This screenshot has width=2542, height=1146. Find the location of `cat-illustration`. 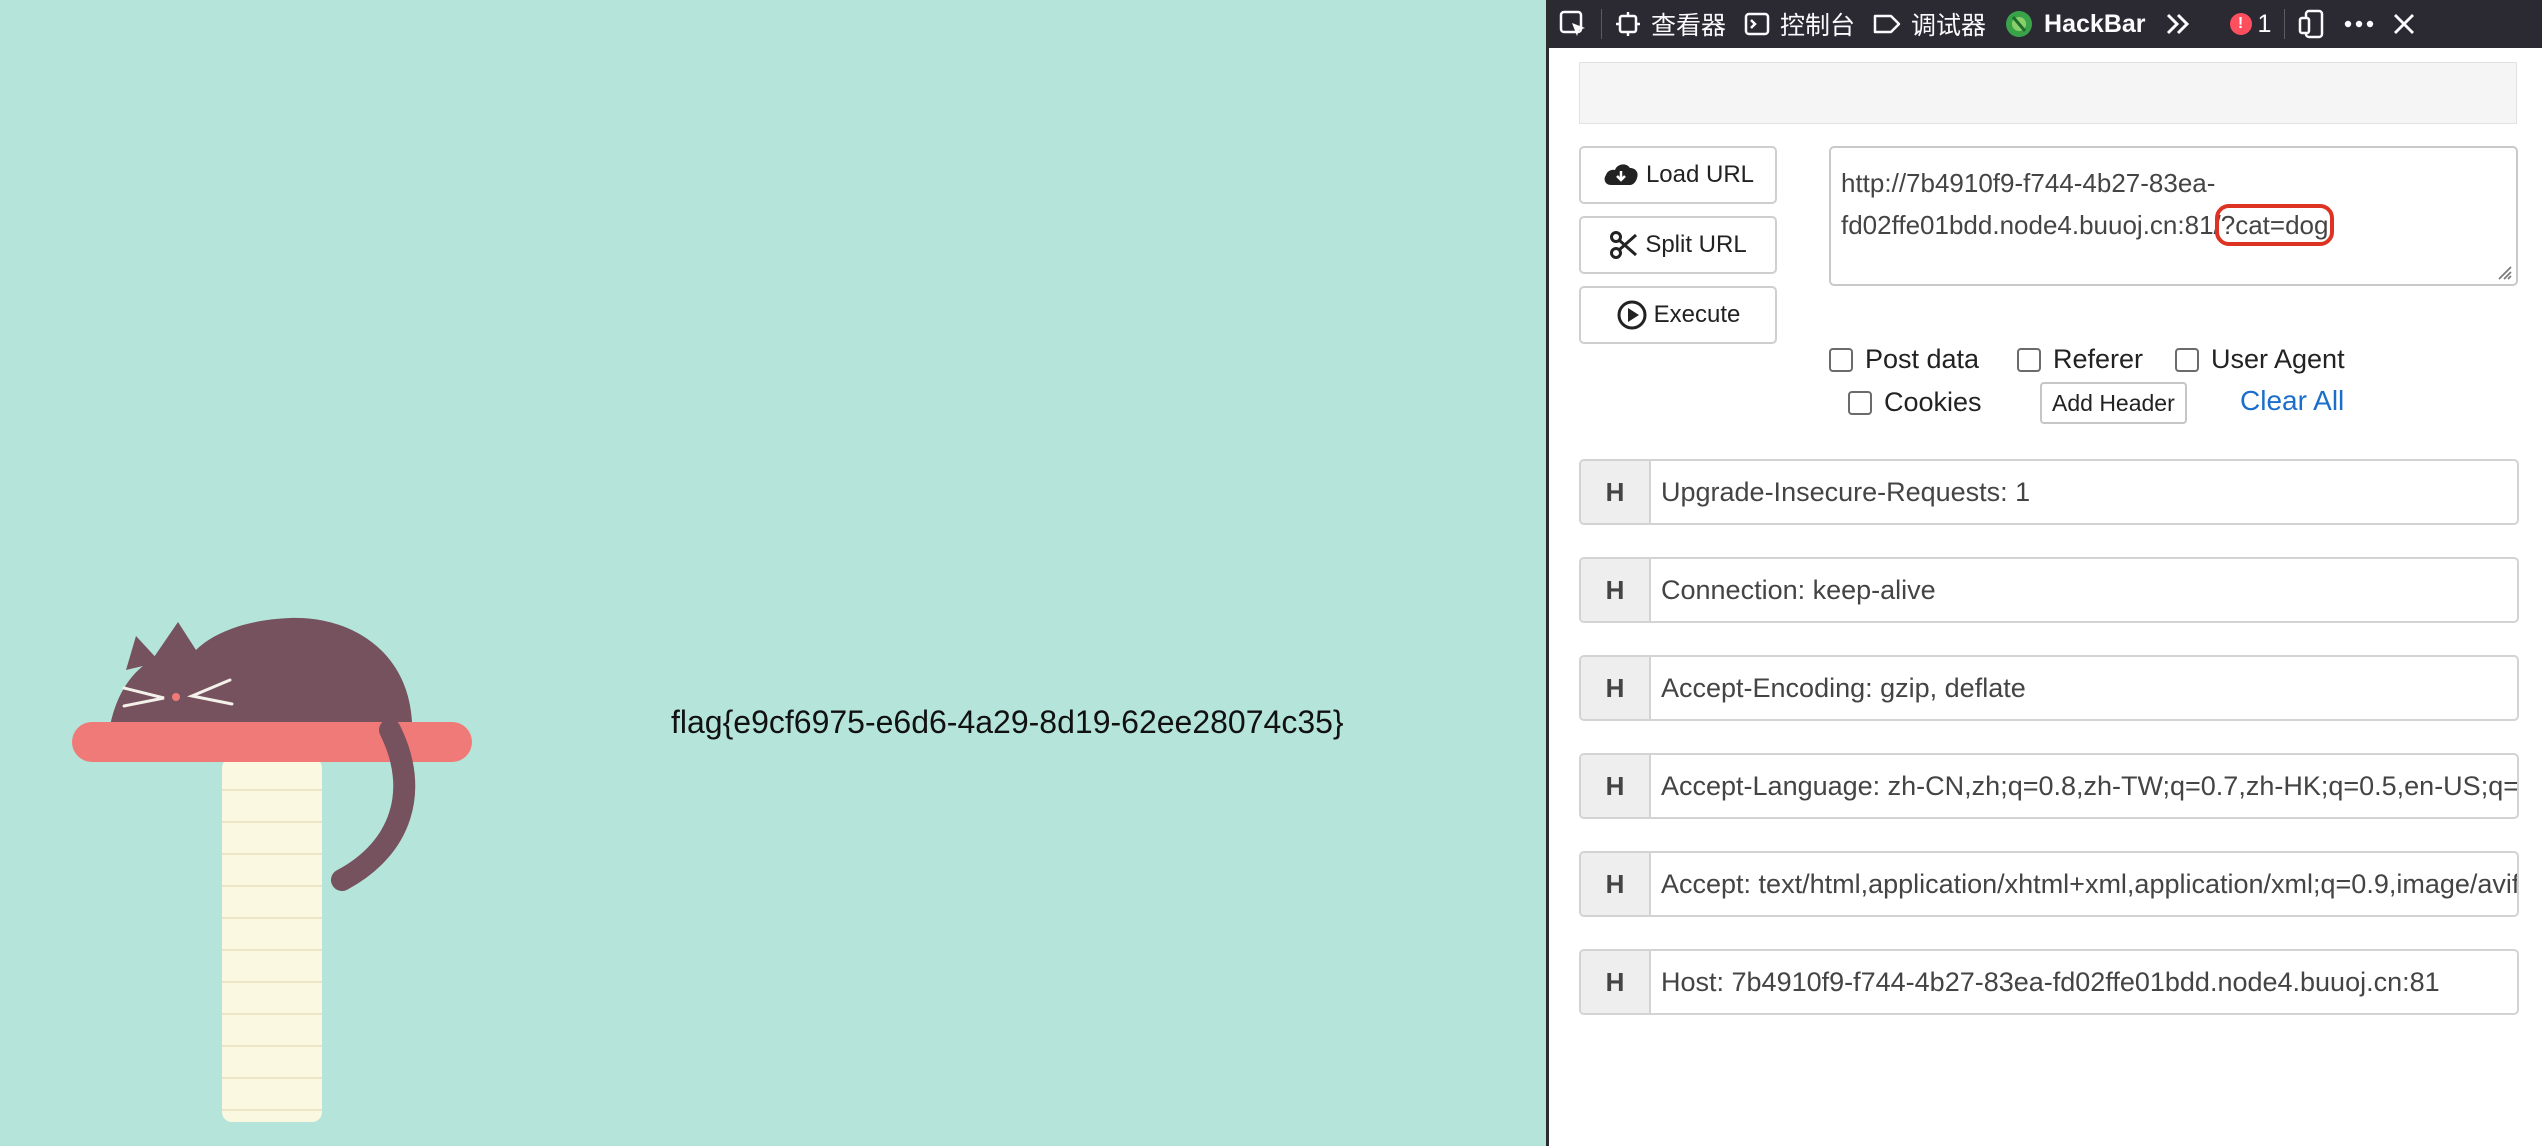

cat-illustration is located at coordinates (272, 869).